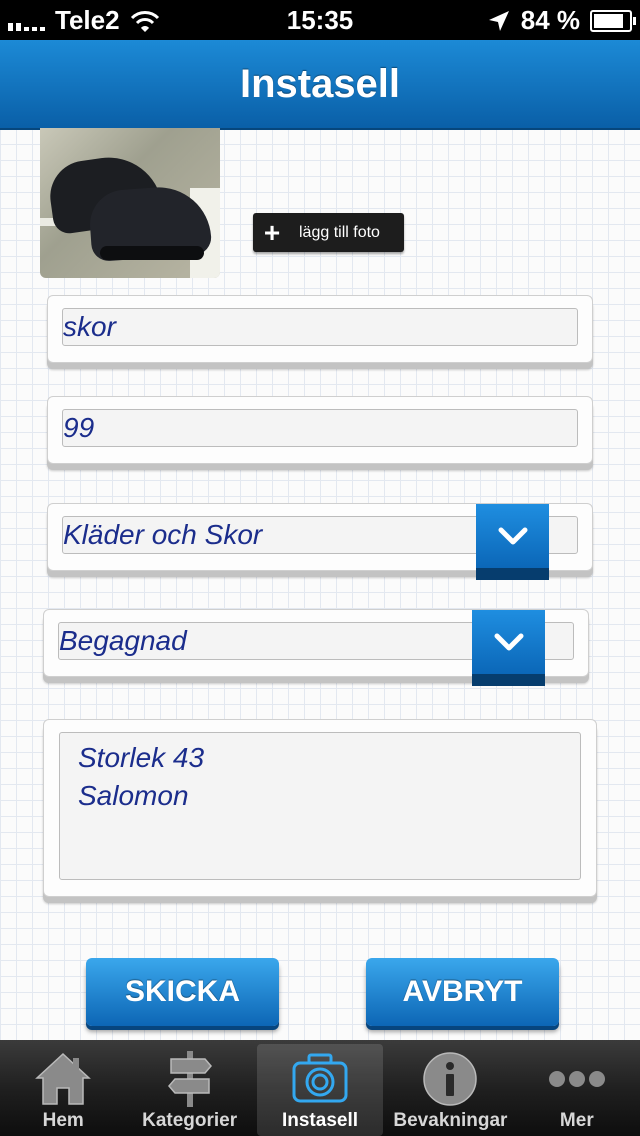  I want to click on tab-label: Kategorier, so click(190, 1120).